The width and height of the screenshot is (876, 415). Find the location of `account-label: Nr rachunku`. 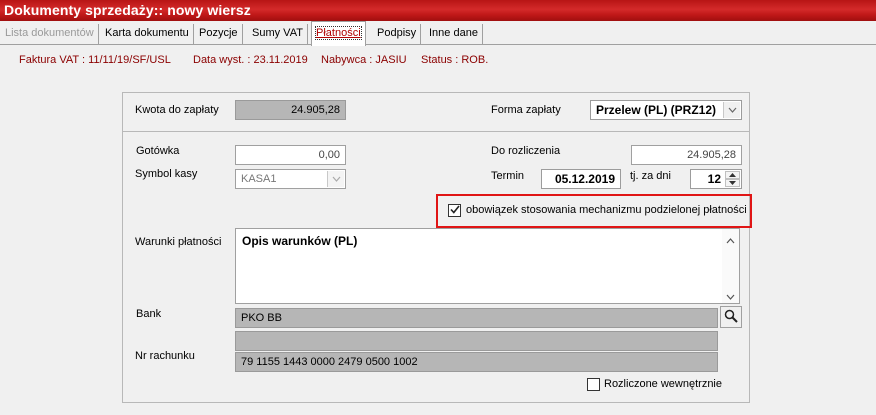

account-label: Nr rachunku is located at coordinates (165, 356).